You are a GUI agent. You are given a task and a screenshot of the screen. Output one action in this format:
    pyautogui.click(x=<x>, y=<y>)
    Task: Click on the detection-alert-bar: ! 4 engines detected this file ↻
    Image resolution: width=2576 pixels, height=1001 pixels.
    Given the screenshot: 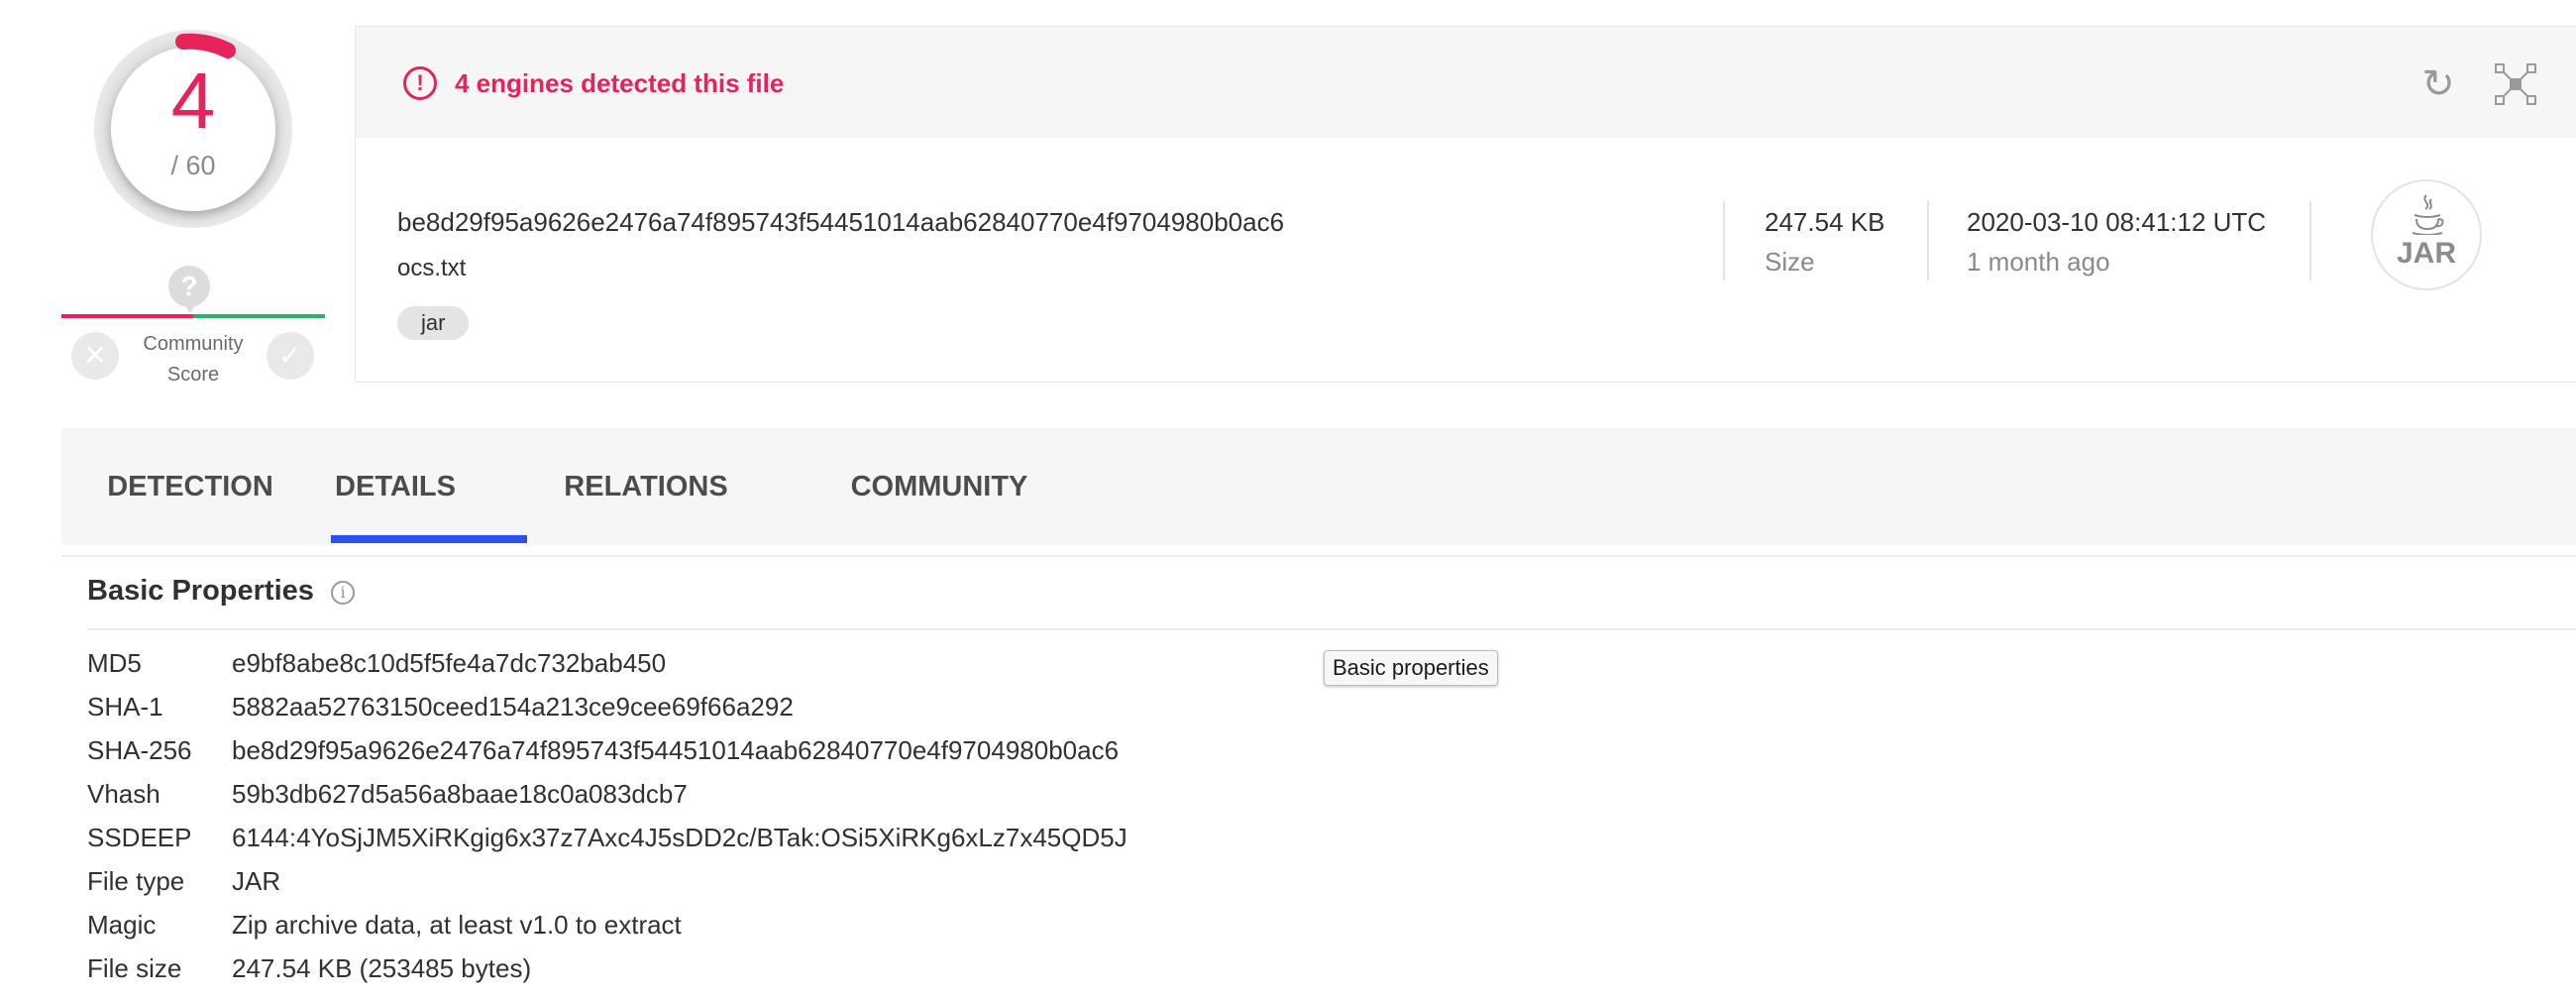 What is the action you would take?
    pyautogui.click(x=1466, y=82)
    